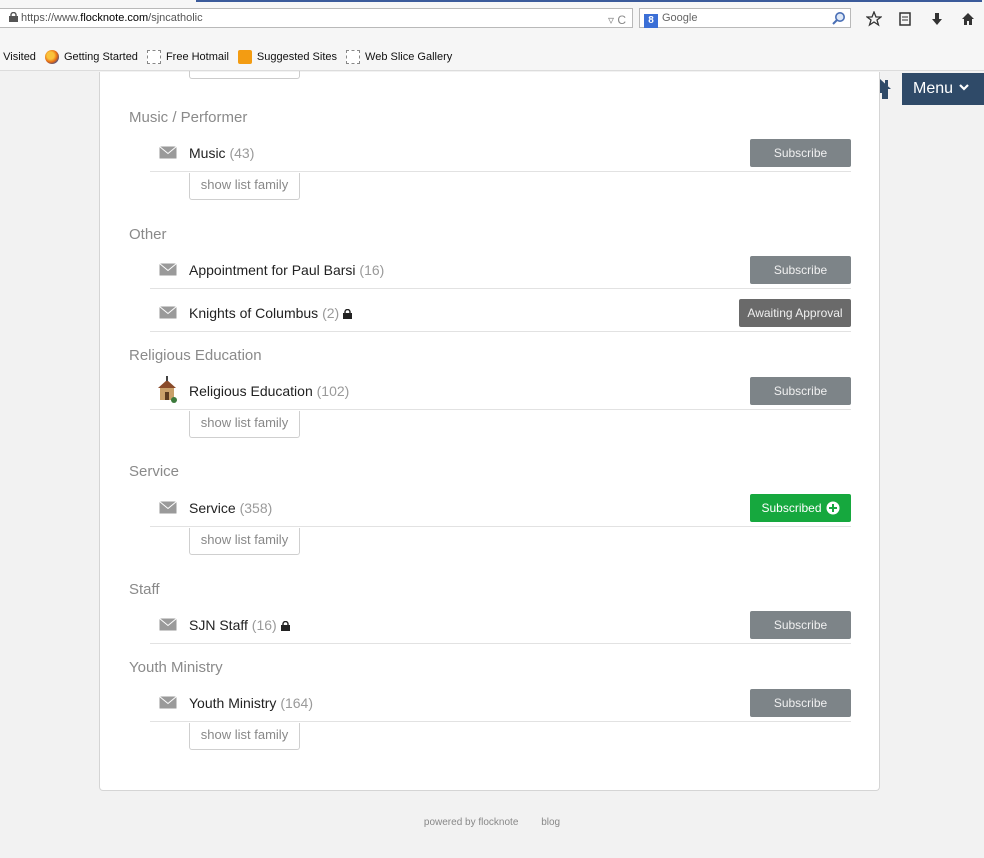  Describe the element at coordinates (232, 703) in the screenshot. I see `list-name: Youth Ministry` at that location.